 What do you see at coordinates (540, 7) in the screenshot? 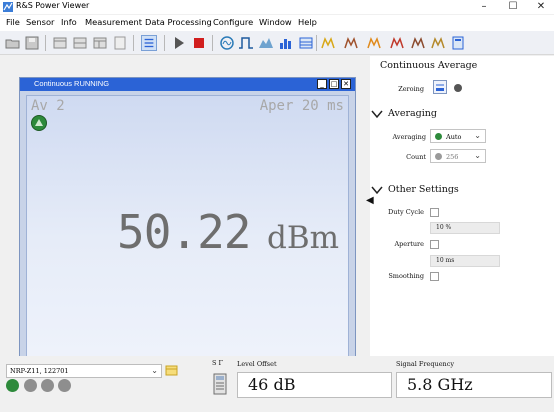
I see `close-button: ✕` at bounding box center [540, 7].